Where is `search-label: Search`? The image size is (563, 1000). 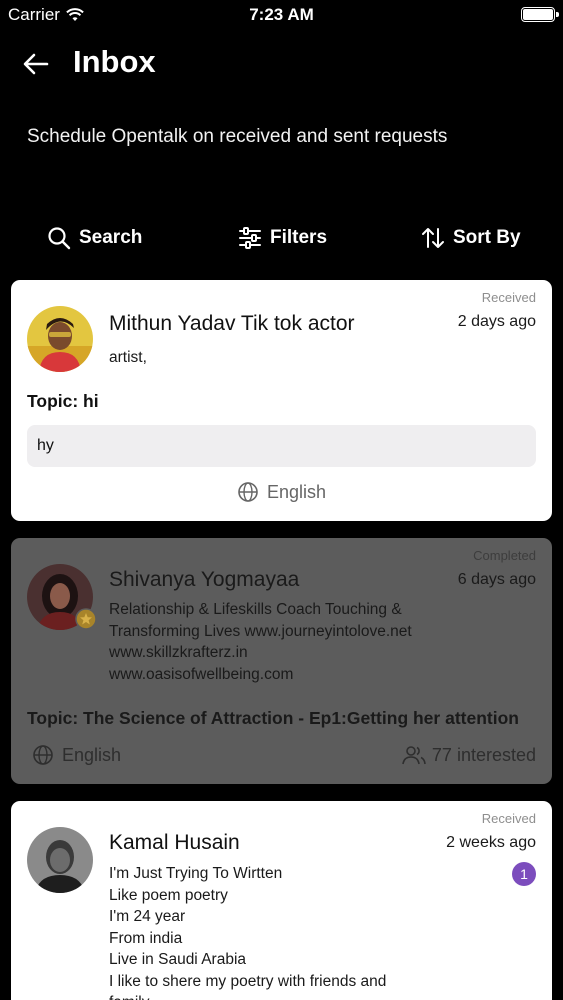 search-label: Search is located at coordinates (111, 237).